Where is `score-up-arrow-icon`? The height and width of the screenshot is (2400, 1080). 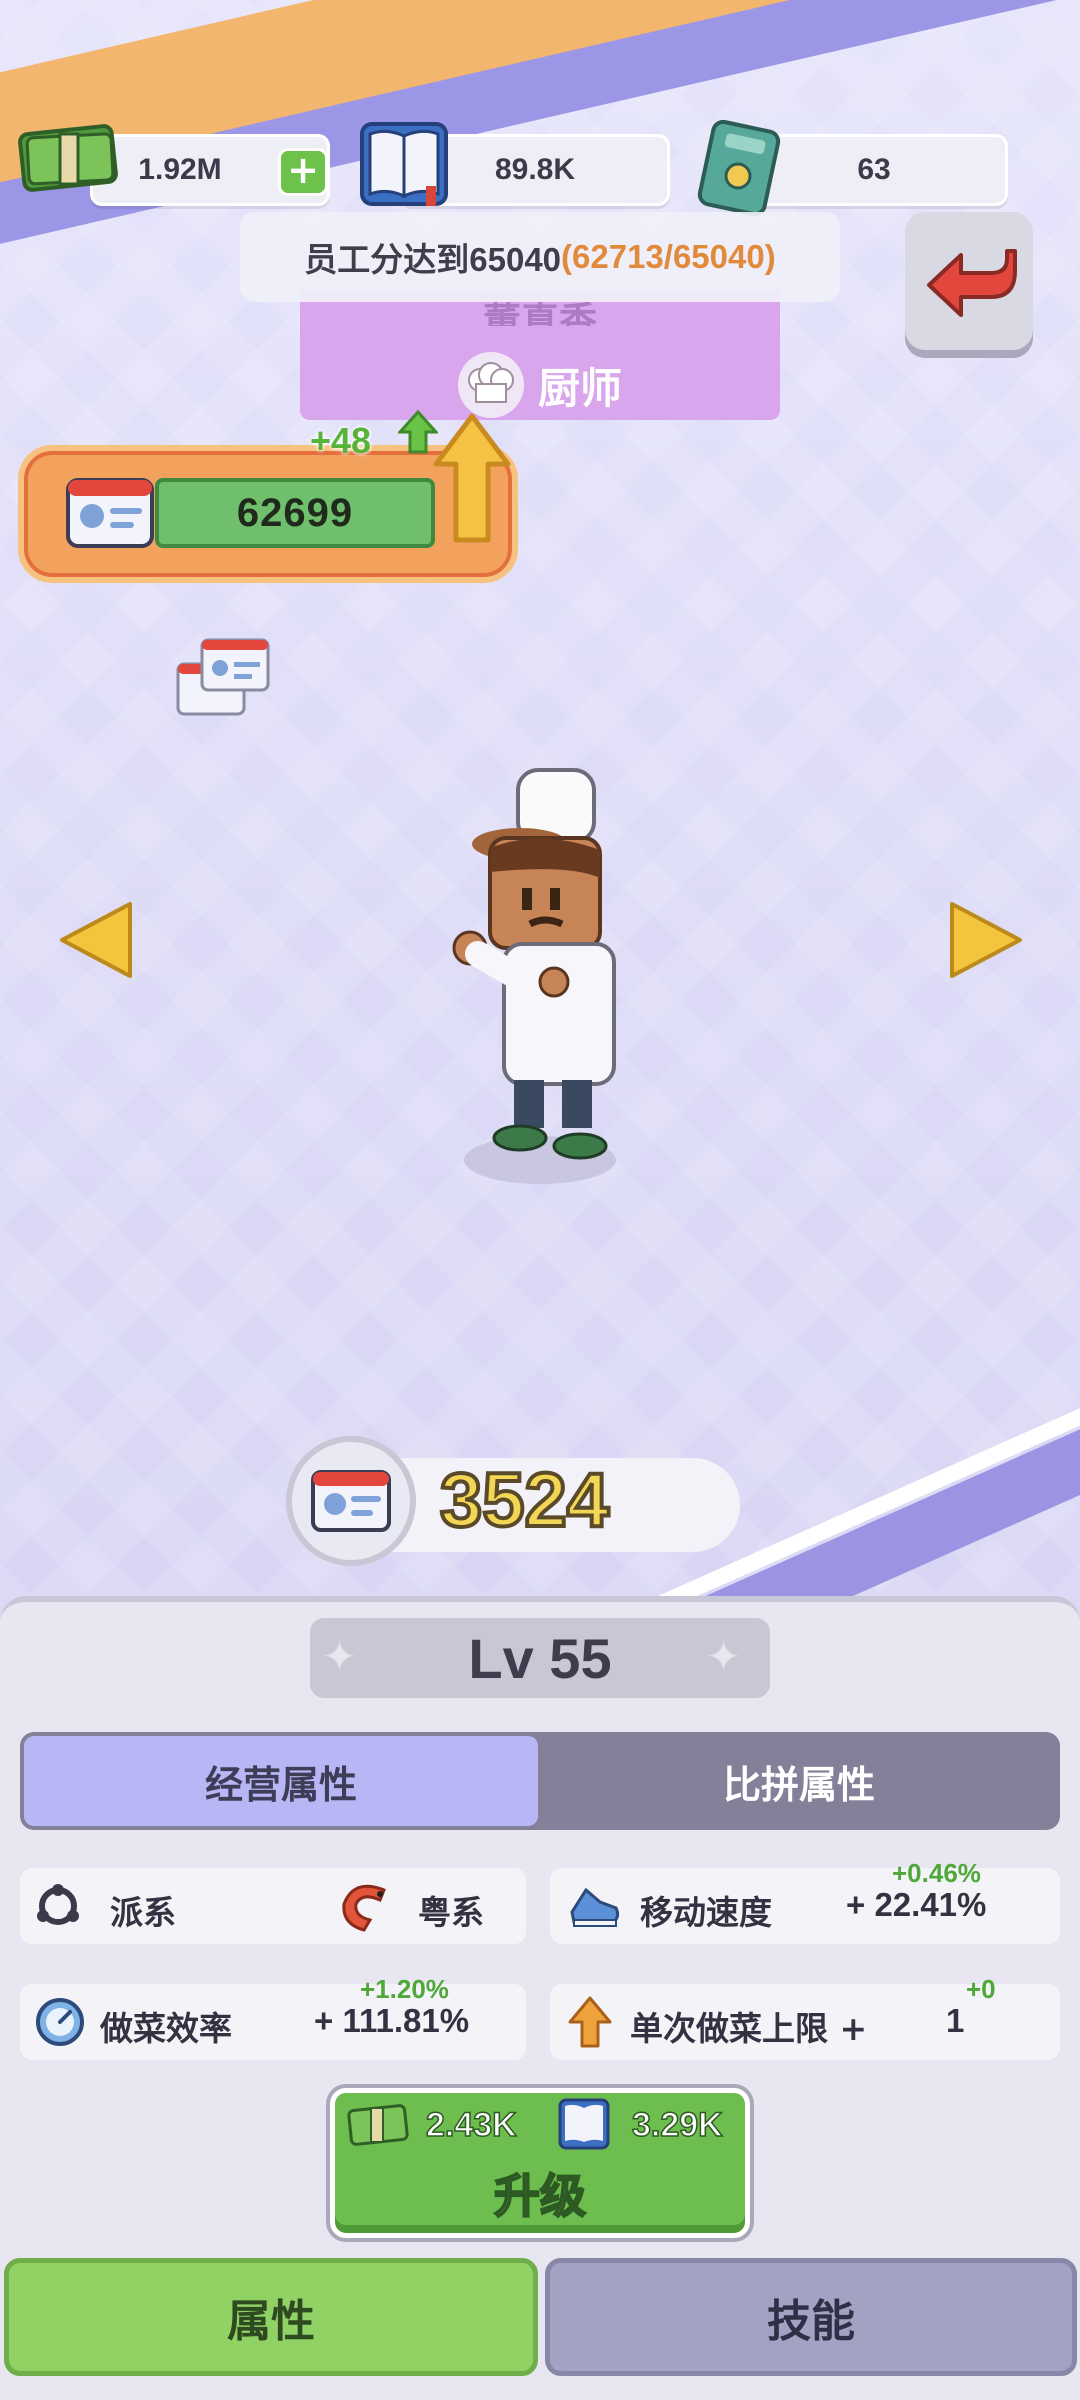 score-up-arrow-icon is located at coordinates (472, 482).